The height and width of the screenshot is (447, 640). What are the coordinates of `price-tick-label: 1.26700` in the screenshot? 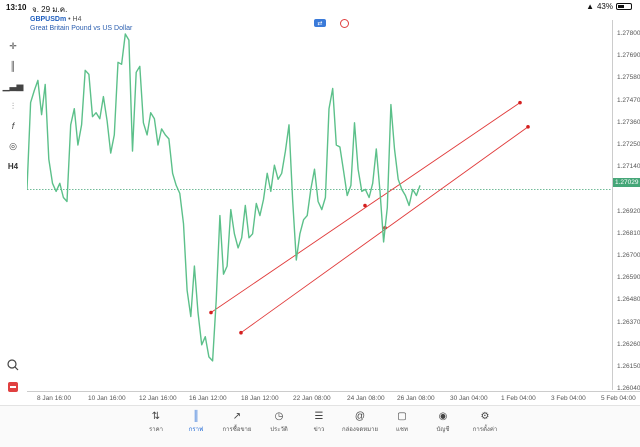 It's located at (628, 255).